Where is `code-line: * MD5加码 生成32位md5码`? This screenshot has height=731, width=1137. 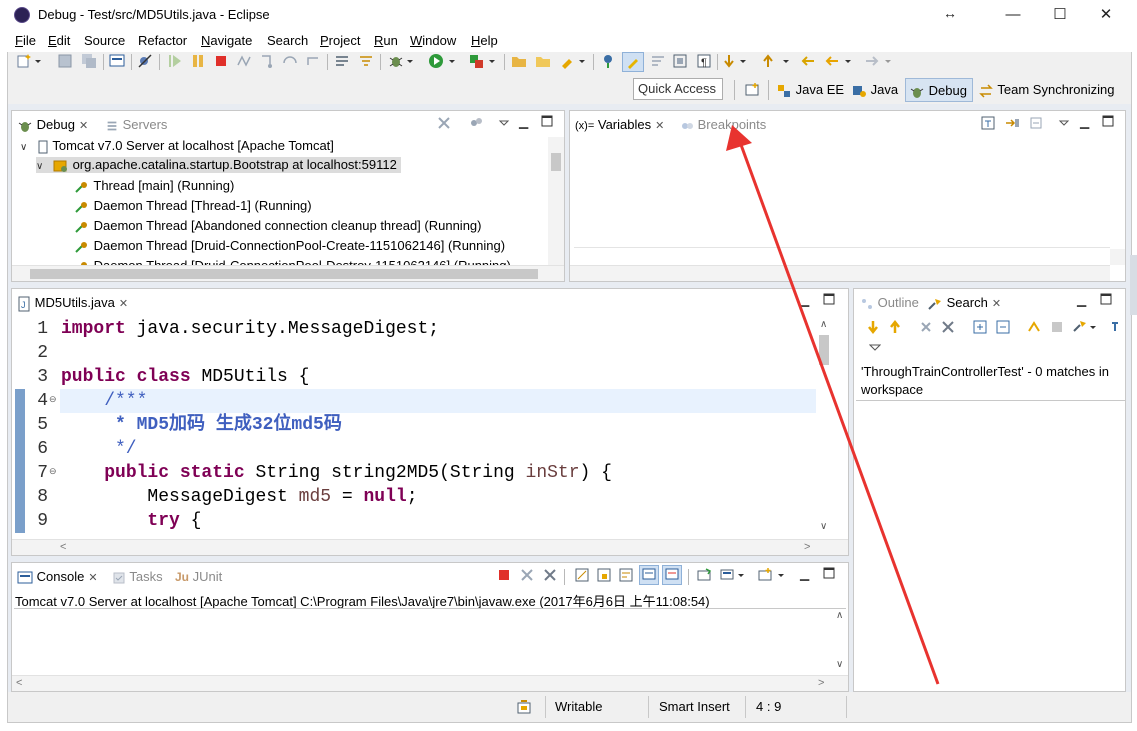
code-line: * MD5加码 生成32位md5码 is located at coordinates (201, 425).